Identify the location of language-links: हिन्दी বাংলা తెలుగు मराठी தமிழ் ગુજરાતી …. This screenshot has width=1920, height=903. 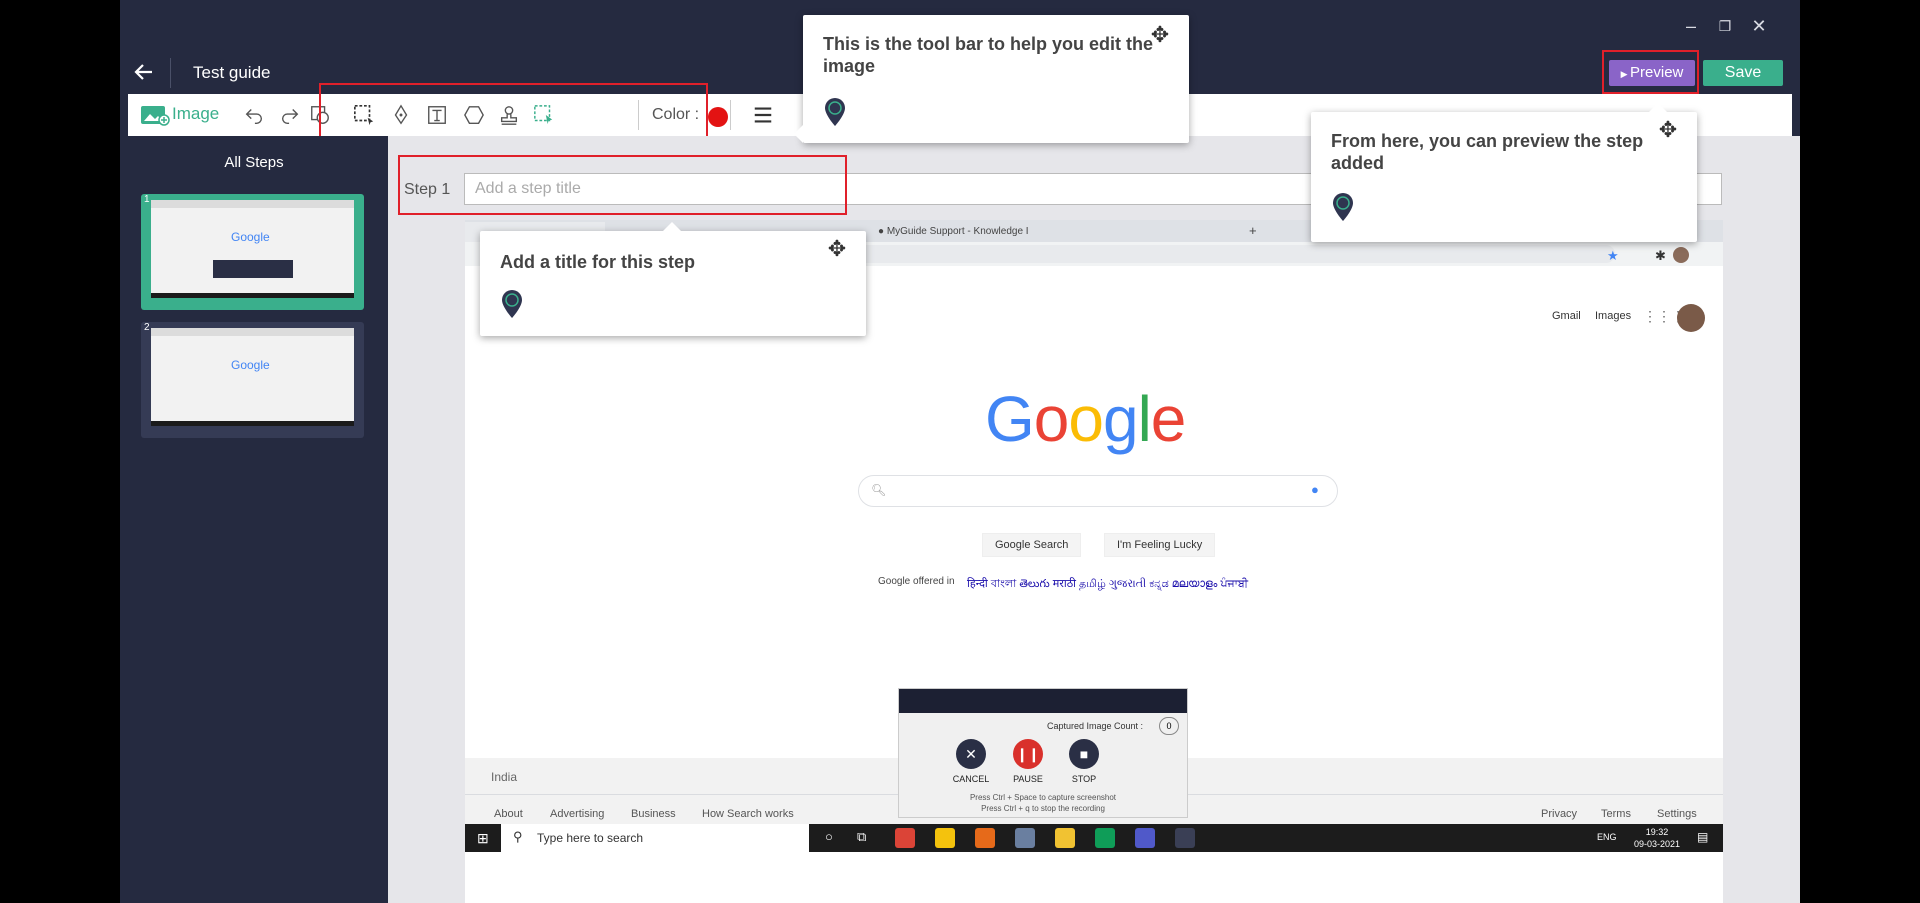
(1108, 584).